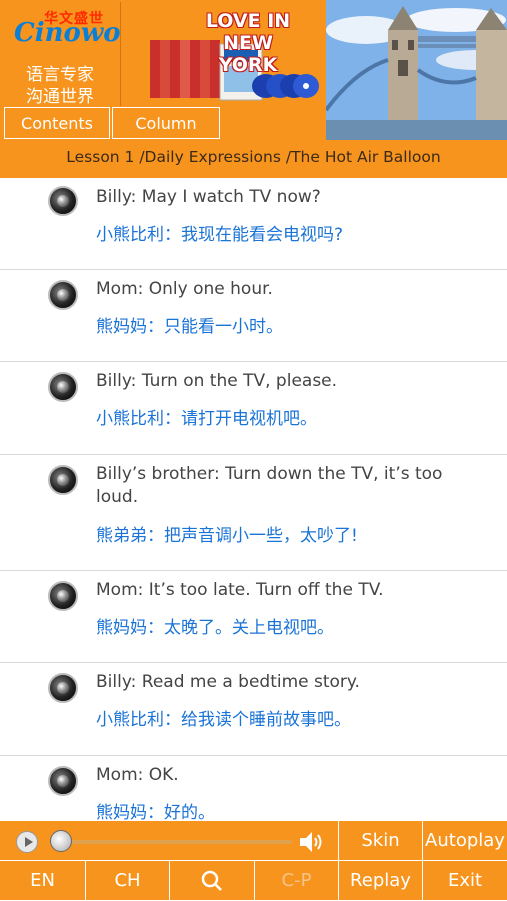 The image size is (507, 901). I want to click on play-icon, so click(27, 842).